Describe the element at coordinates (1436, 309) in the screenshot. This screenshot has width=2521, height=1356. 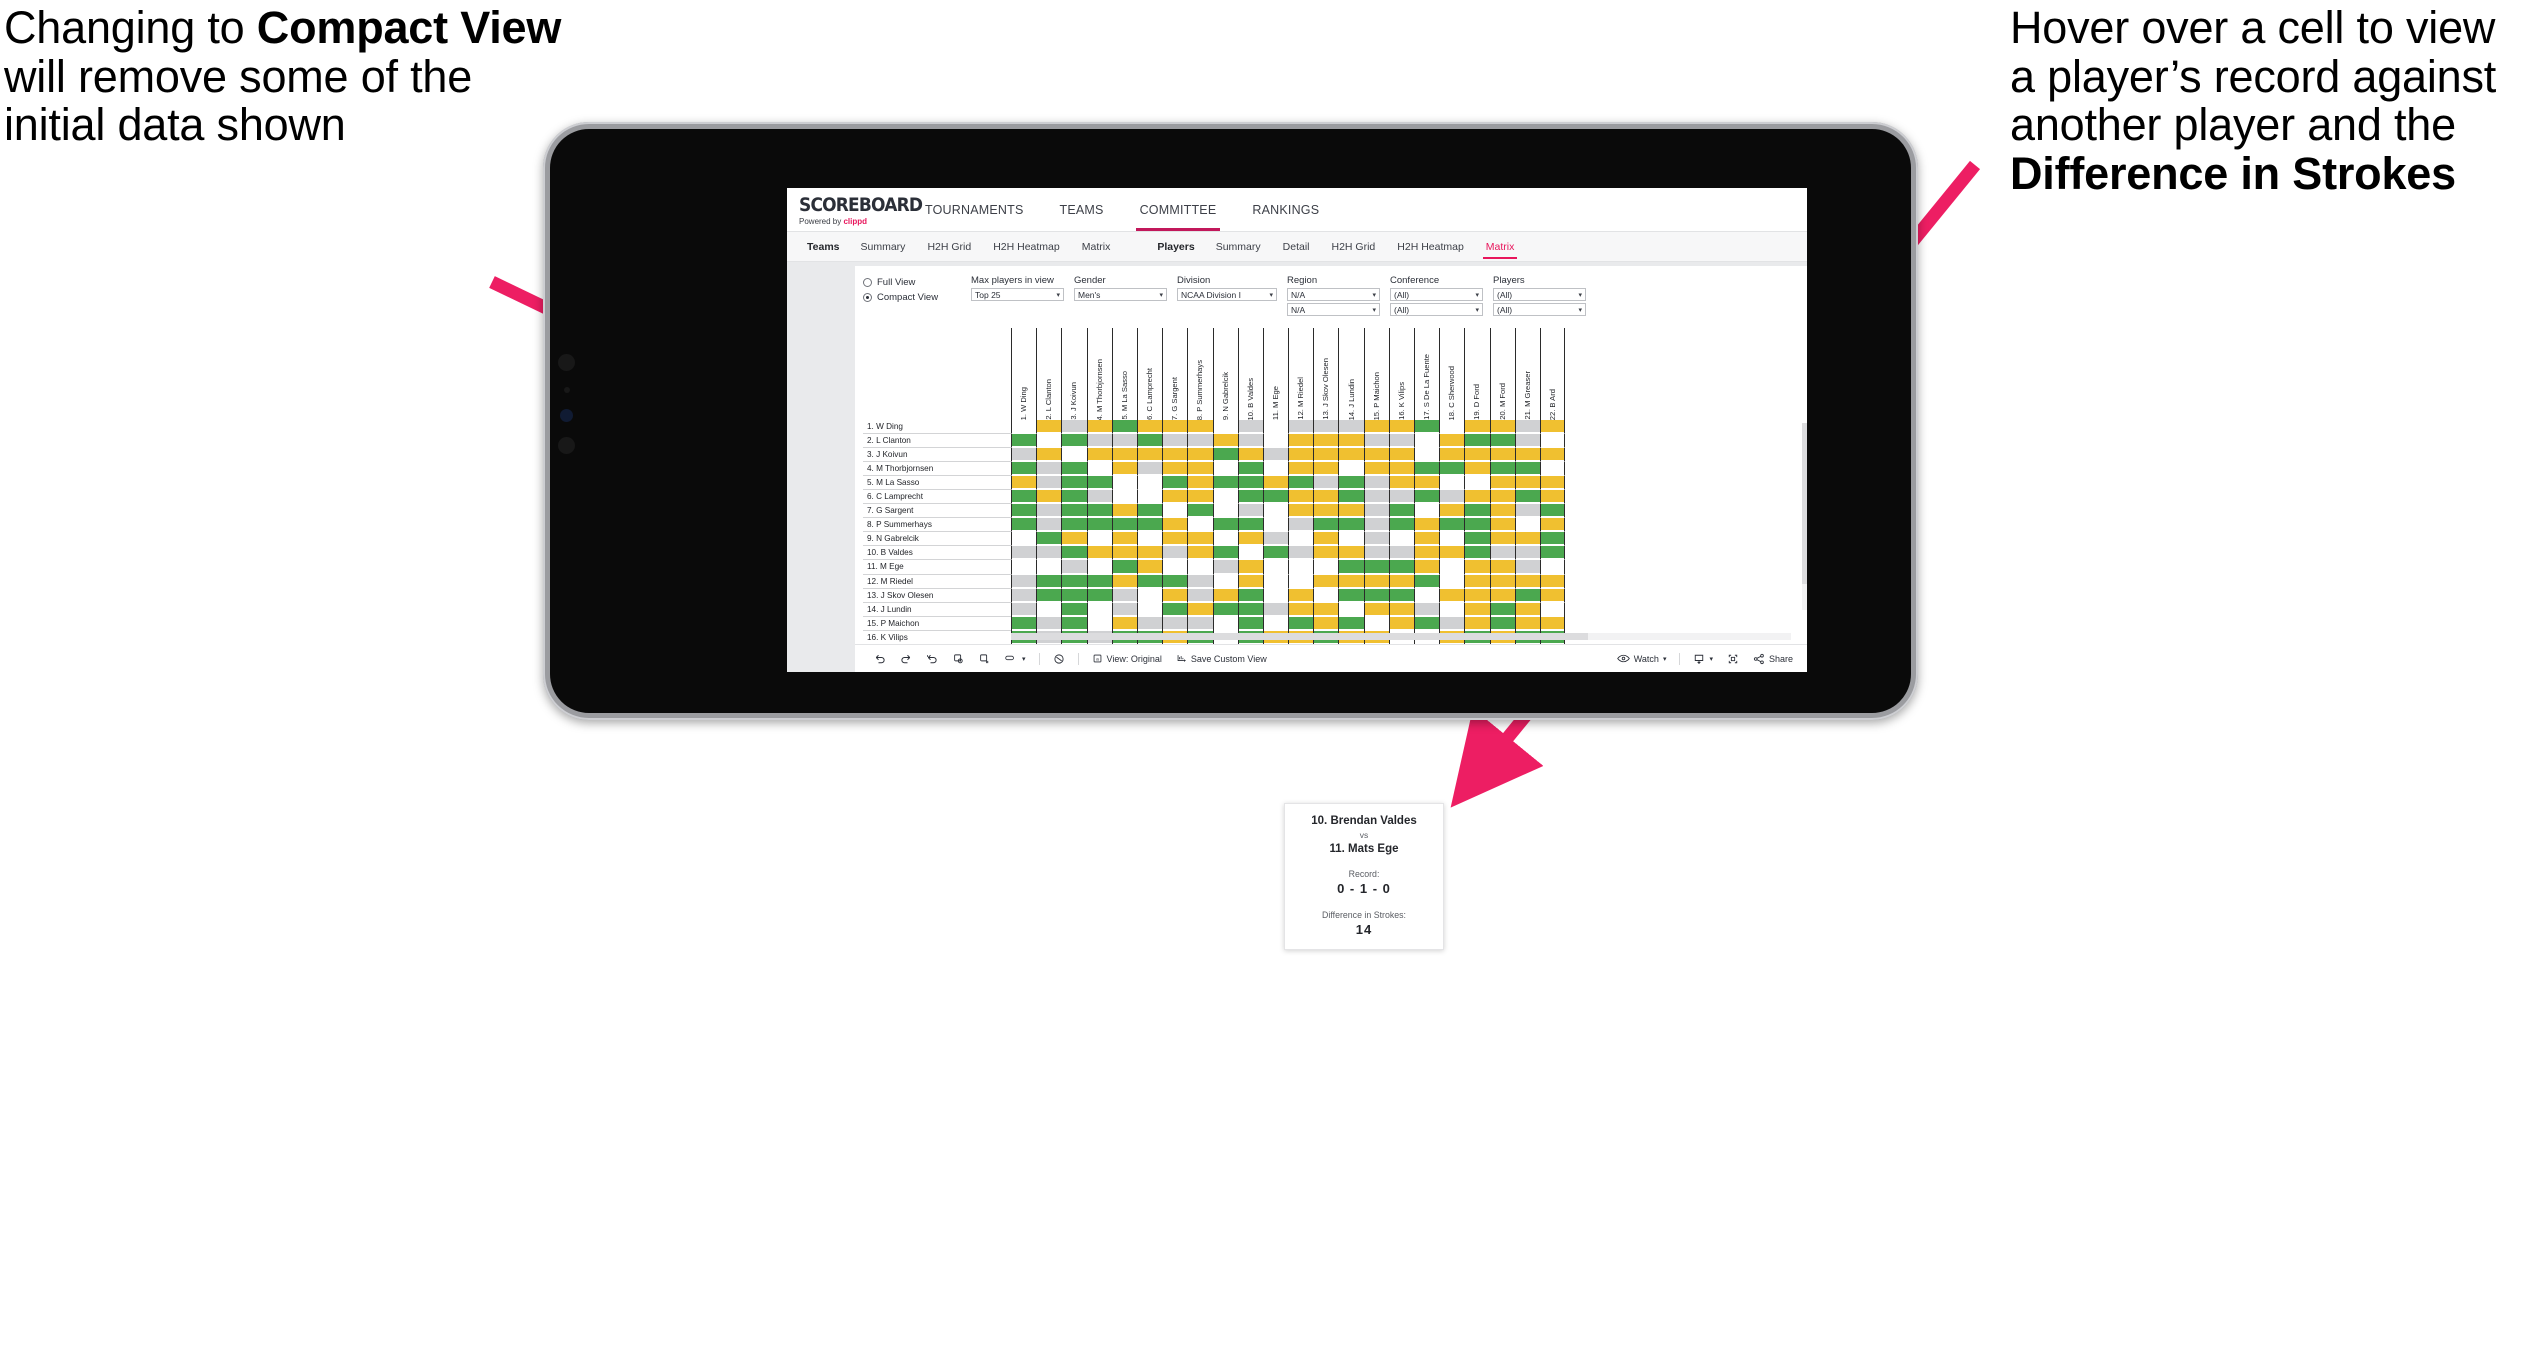
I see `filter-conference-select-2: (All) ▾` at that location.